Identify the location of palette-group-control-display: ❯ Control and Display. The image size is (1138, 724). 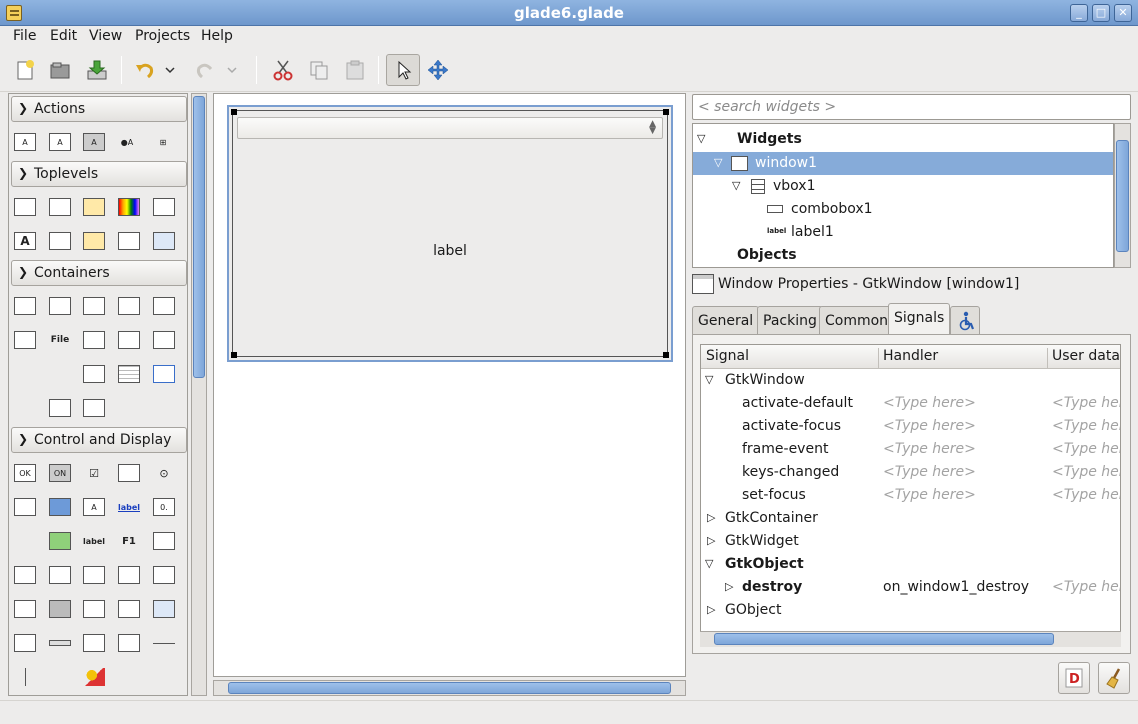
(99, 440).